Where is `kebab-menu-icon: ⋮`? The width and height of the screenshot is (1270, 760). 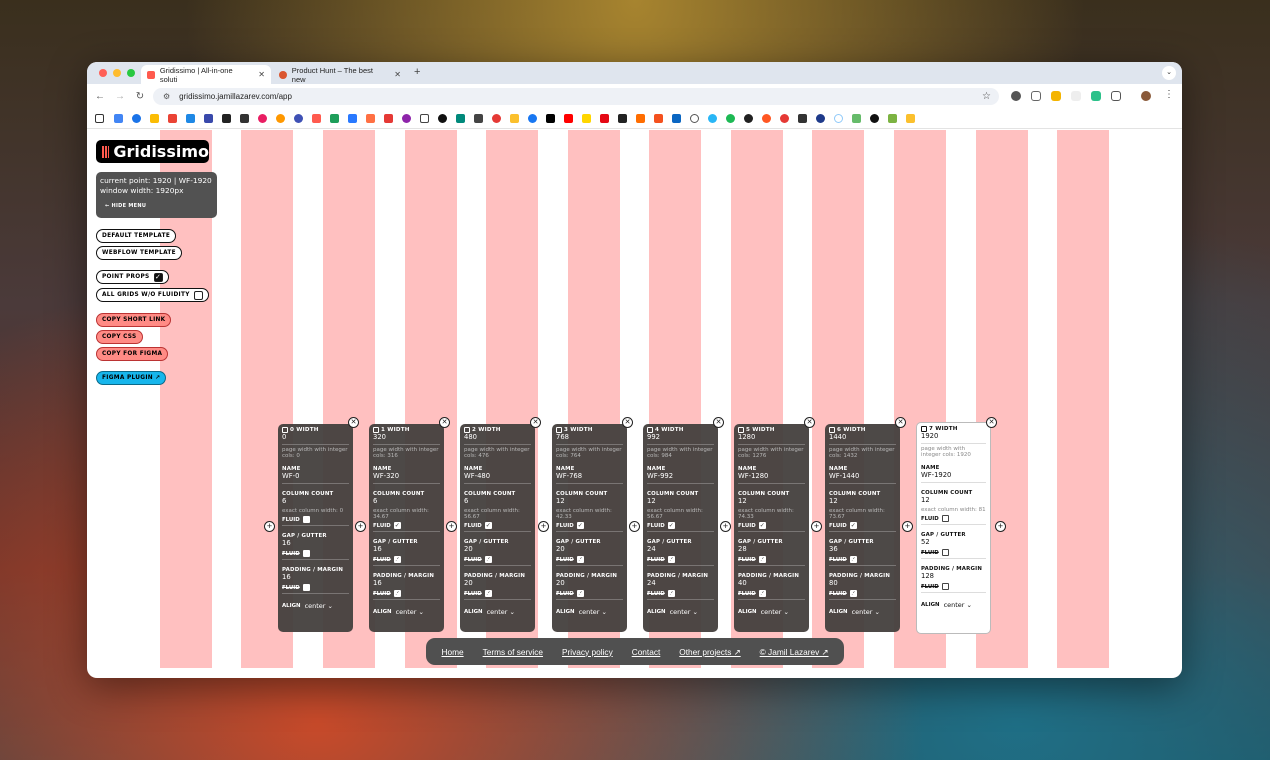 kebab-menu-icon: ⋮ is located at coordinates (1169, 94).